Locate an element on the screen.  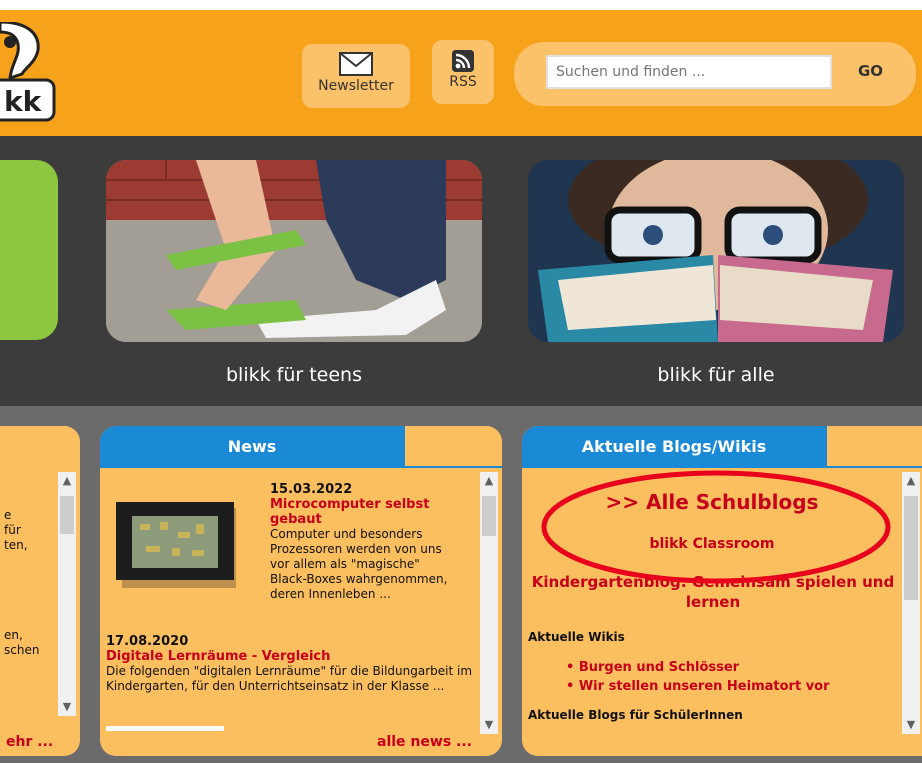
top-strip is located at coordinates (461, 5).